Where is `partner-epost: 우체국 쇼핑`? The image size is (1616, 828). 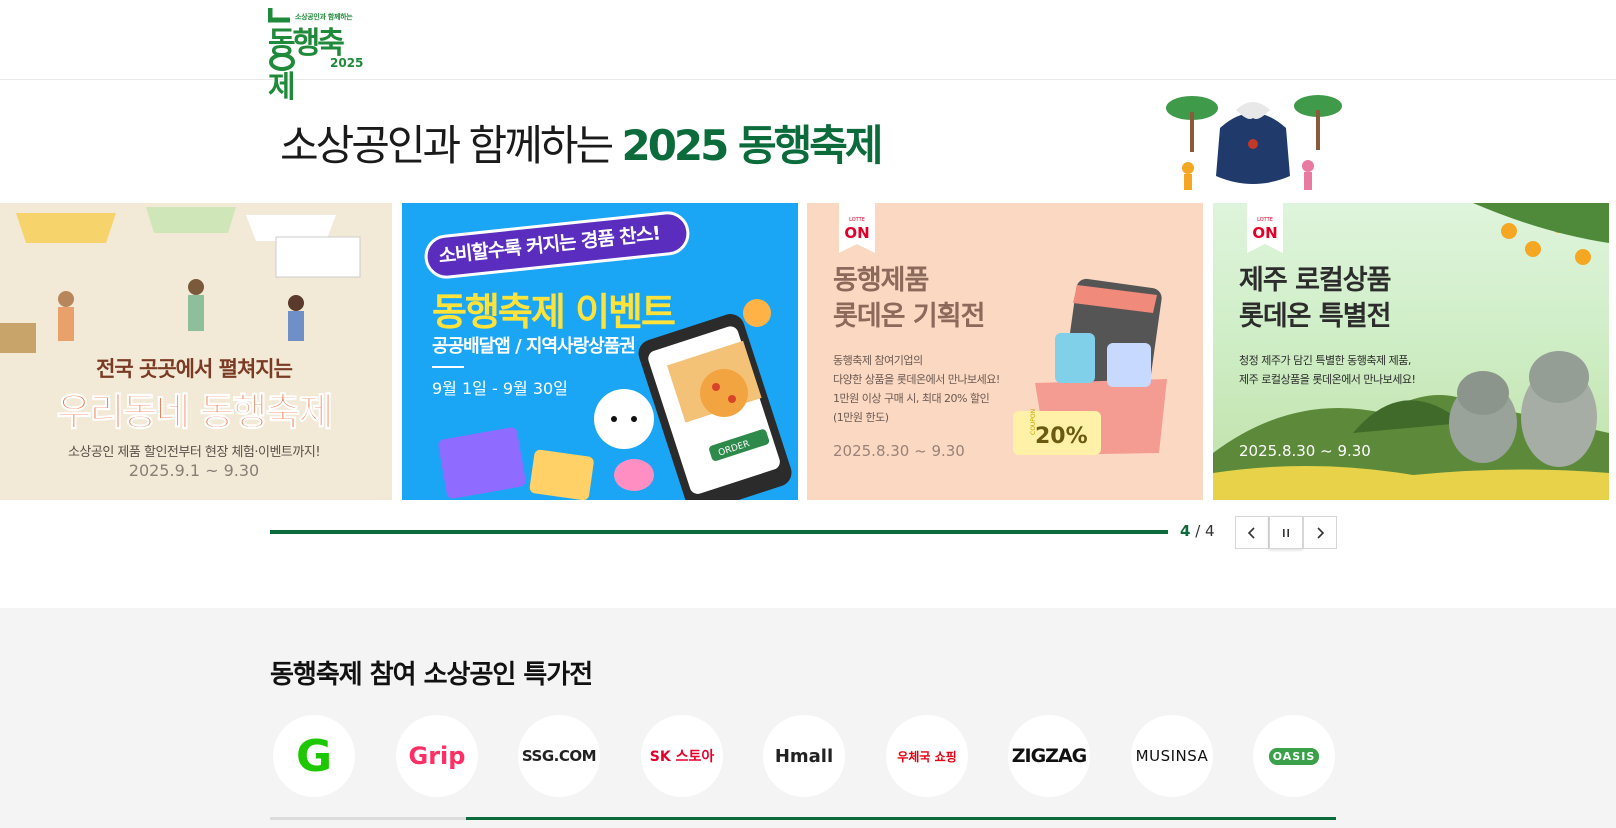 partner-epost: 우체국 쇼핑 is located at coordinates (927, 756).